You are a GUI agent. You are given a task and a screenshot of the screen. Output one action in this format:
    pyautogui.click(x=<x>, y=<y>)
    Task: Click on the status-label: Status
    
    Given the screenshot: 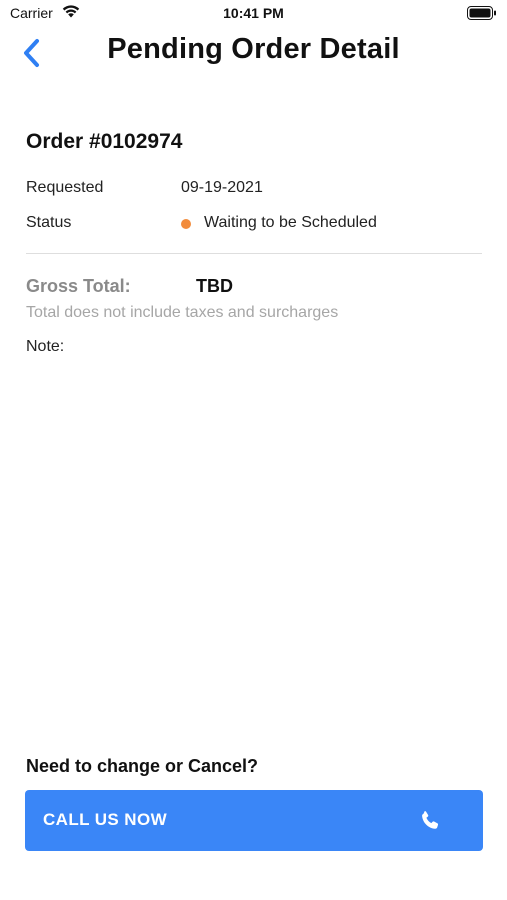 What is the action you would take?
    pyautogui.click(x=49, y=222)
    